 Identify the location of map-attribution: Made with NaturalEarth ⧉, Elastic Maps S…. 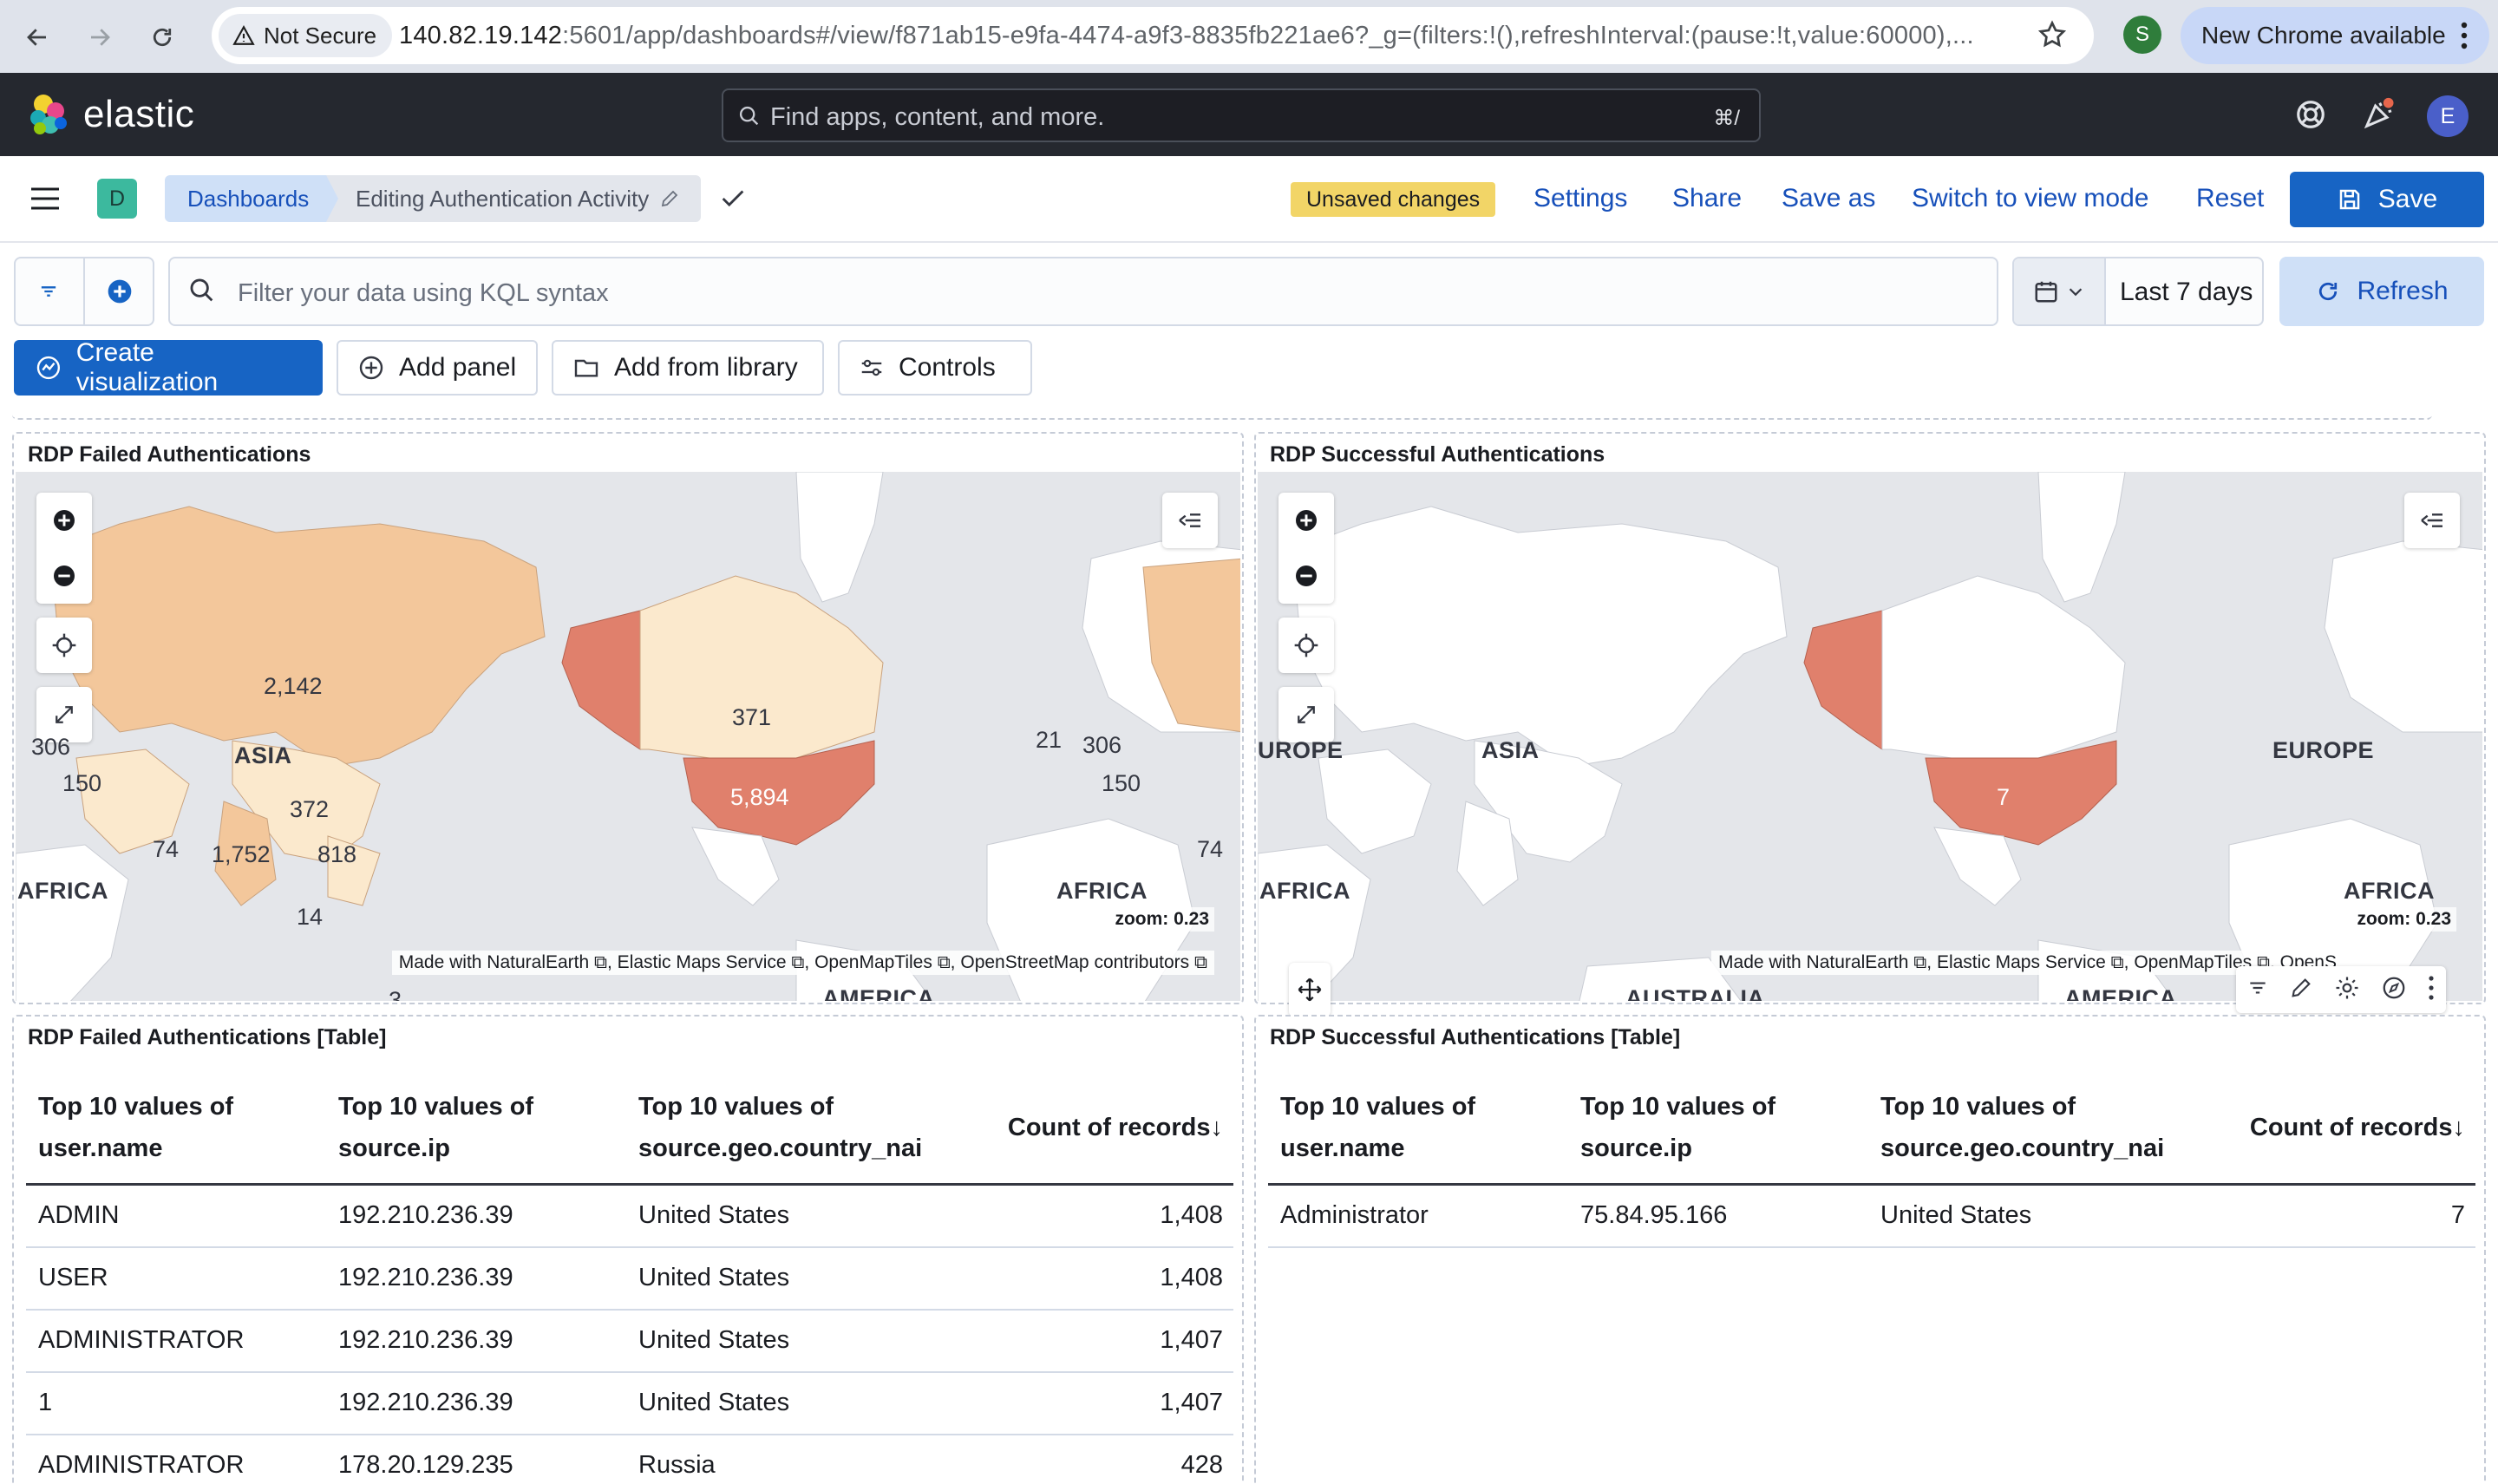
(802, 963).